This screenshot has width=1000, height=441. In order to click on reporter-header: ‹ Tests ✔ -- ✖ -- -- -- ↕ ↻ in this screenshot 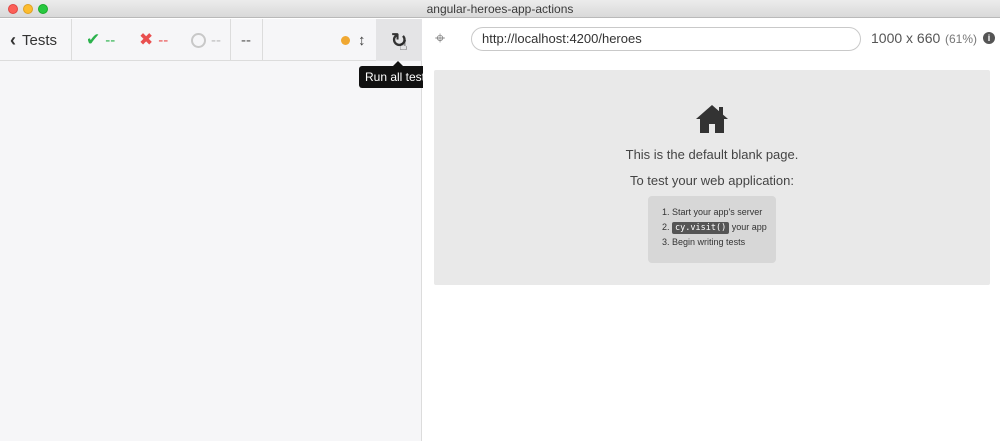, I will do `click(211, 40)`.